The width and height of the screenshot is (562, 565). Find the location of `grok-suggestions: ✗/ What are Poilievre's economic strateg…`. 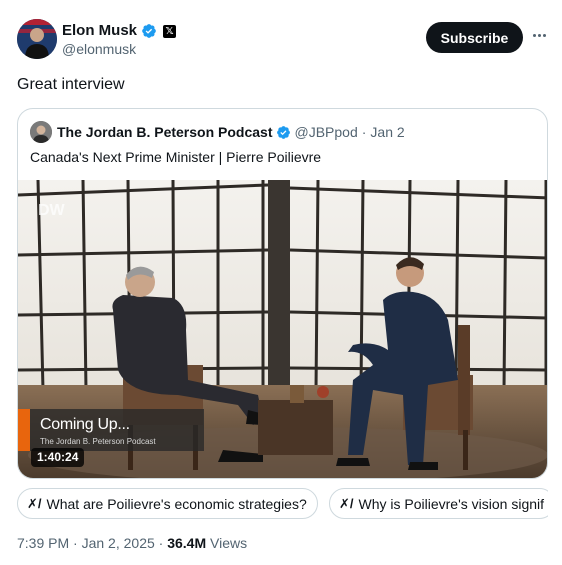

grok-suggestions: ✗/ What are Poilievre's economic strateg… is located at coordinates (282, 504).